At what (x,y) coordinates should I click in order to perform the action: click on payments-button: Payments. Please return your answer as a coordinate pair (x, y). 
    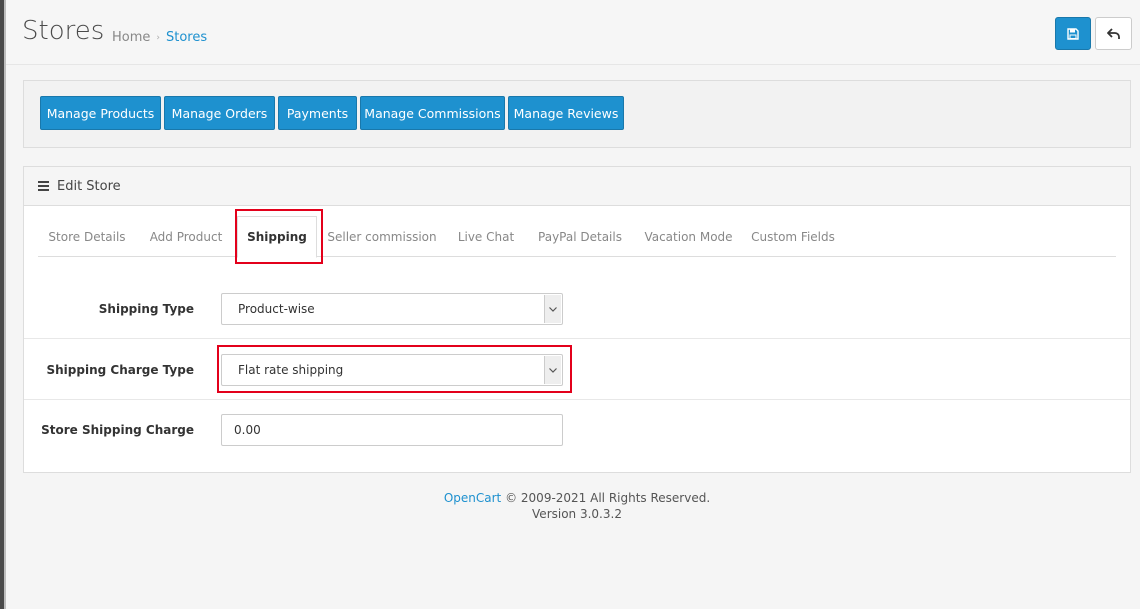
    Looking at the image, I should click on (317, 113).